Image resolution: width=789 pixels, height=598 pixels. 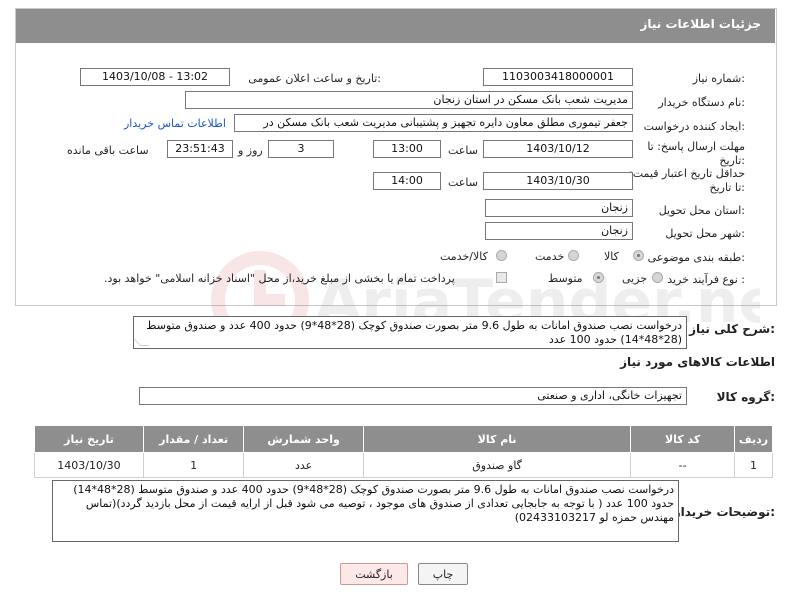 I want to click on category-option-goods: کالا, so click(x=611, y=256).